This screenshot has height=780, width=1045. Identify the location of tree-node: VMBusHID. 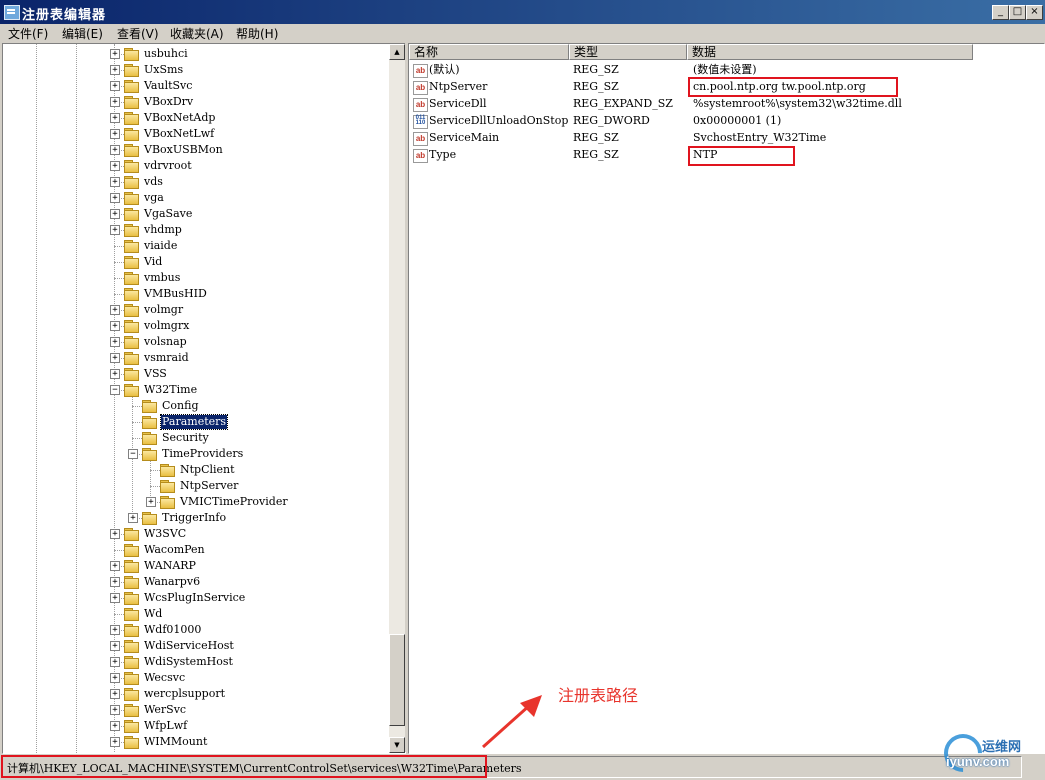
(193, 294).